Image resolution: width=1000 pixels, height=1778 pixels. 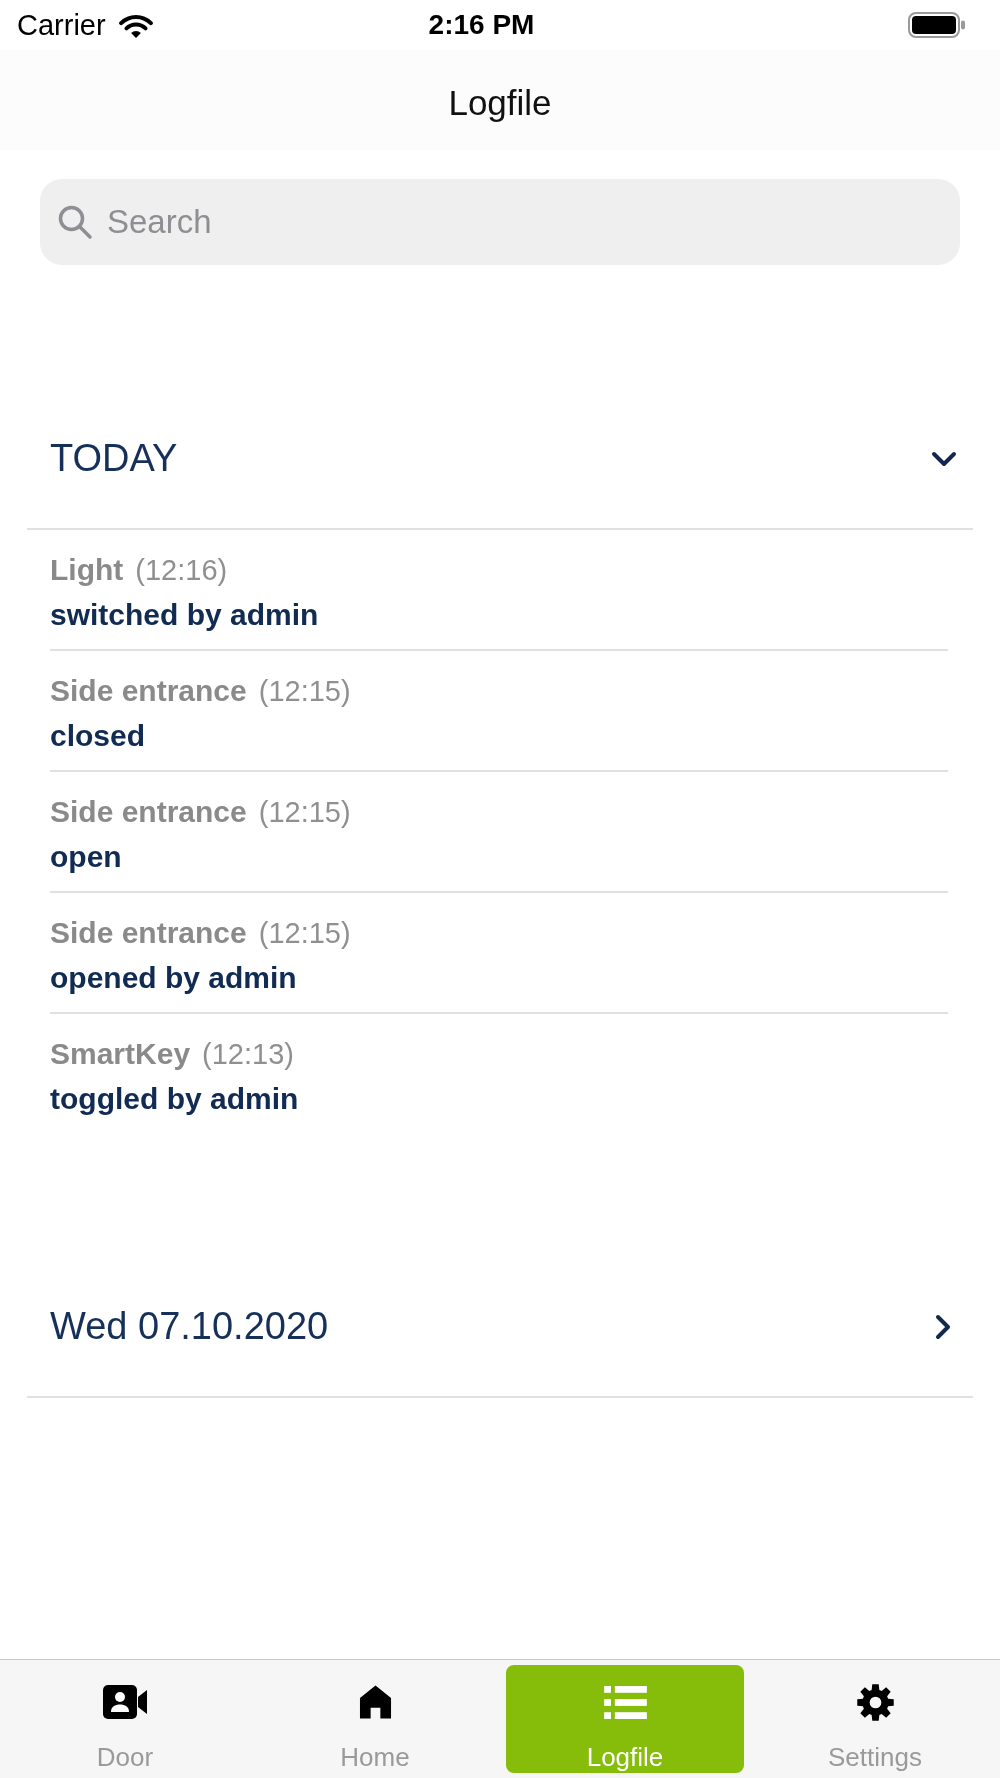 I want to click on section-header: Wed 07.10.2020, so click(x=500, y=1327).